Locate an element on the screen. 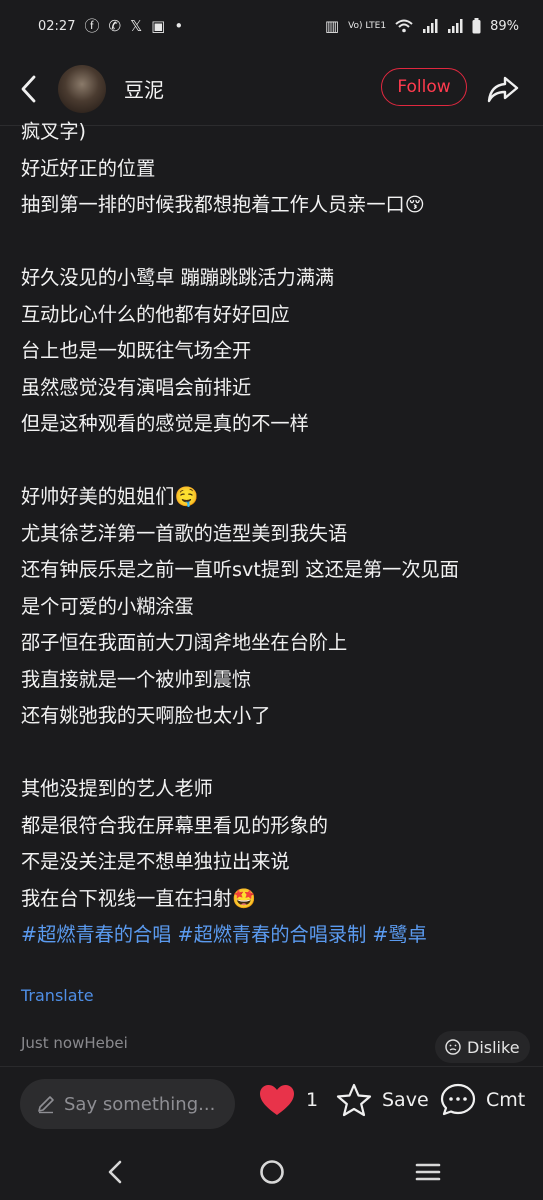 The height and width of the screenshot is (1200, 543). post-line: 还有钟辰乐是之前一直听svt提到 这还是第一次见面 is located at coordinates (240, 569).